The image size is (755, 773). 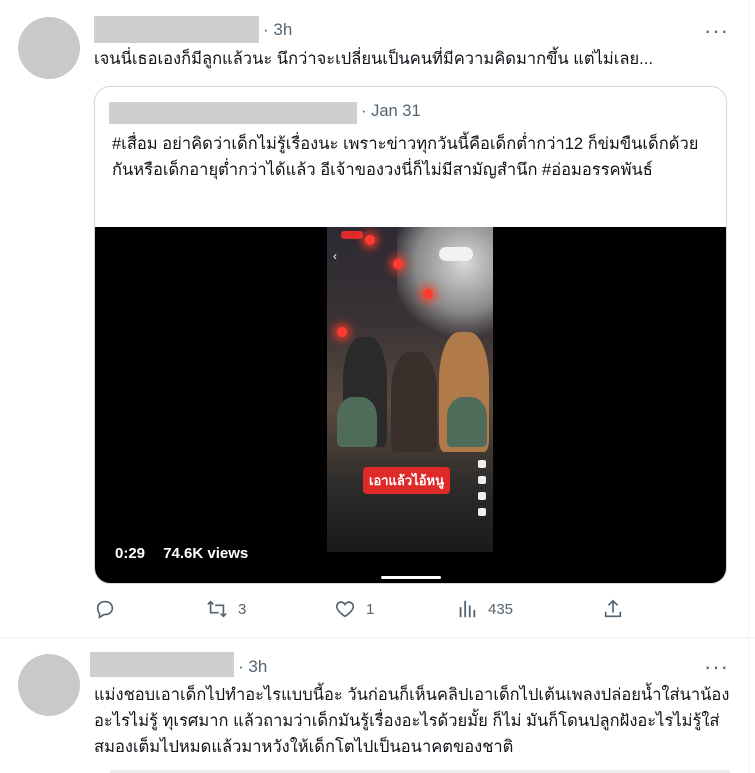 I want to click on reply-icon, so click(x=105, y=609).